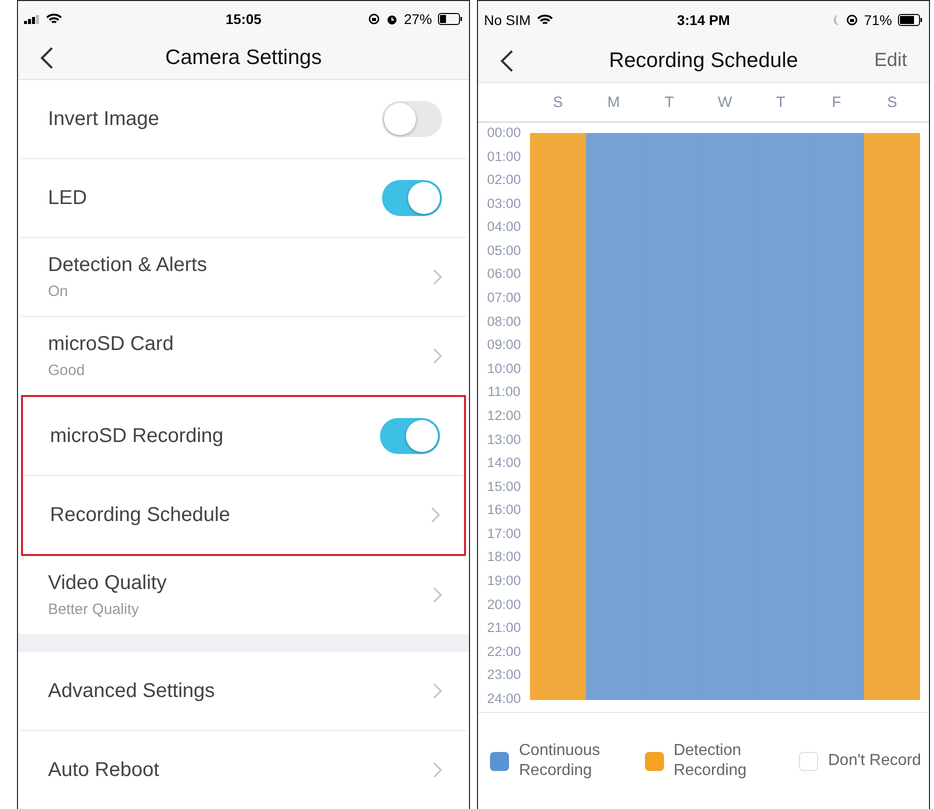 This screenshot has height=809, width=934. I want to click on hour-label: 05:00, so click(504, 251).